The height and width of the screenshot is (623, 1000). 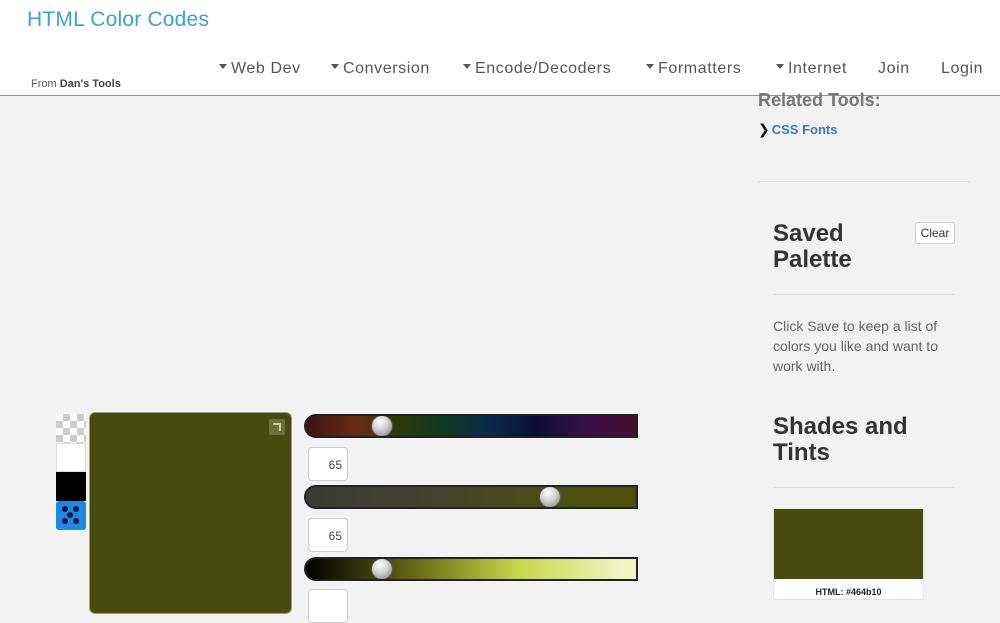 What do you see at coordinates (935, 233) in the screenshot?
I see `clear-button: Clear` at bounding box center [935, 233].